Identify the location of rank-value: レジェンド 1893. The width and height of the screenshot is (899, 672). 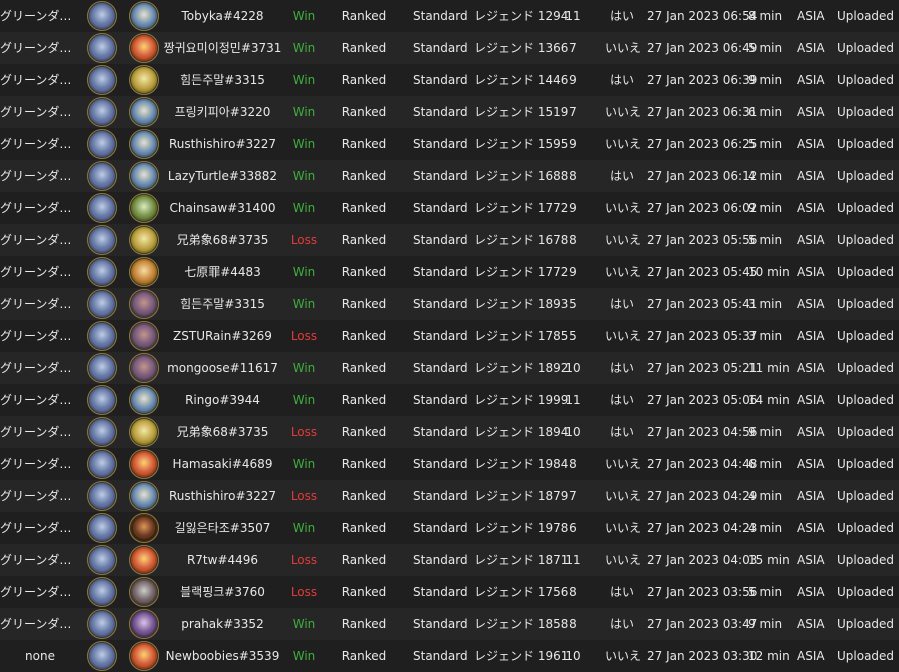
(521, 304).